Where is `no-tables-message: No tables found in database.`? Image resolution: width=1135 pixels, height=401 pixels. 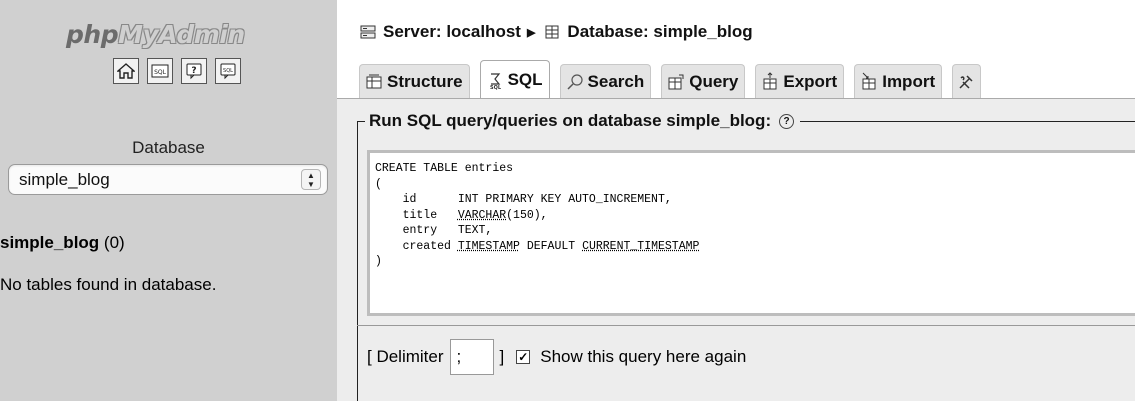
no-tables-message: No tables found in database. is located at coordinates (108, 284).